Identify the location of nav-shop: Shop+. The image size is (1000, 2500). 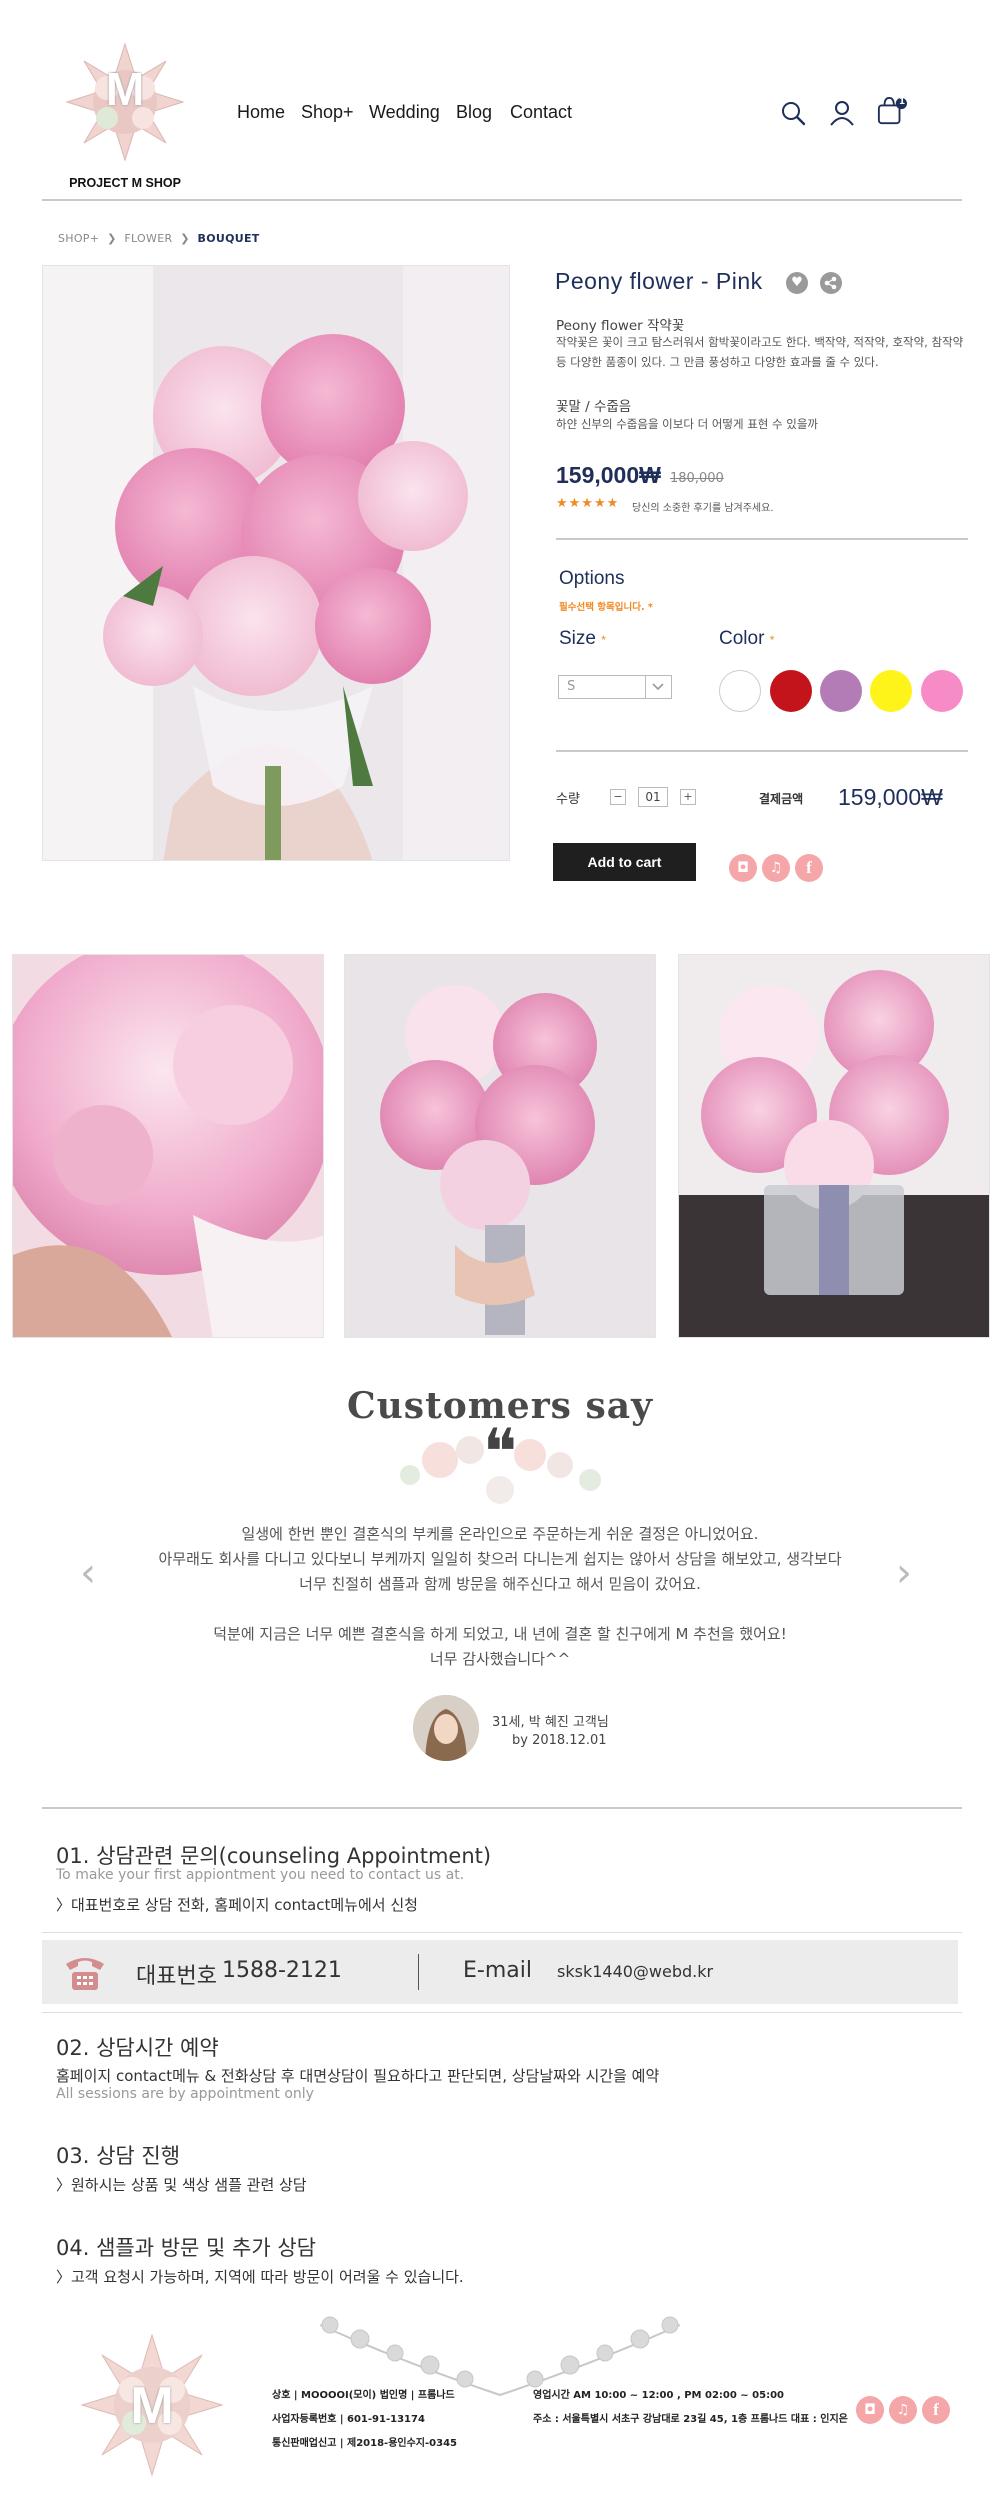
(327, 112).